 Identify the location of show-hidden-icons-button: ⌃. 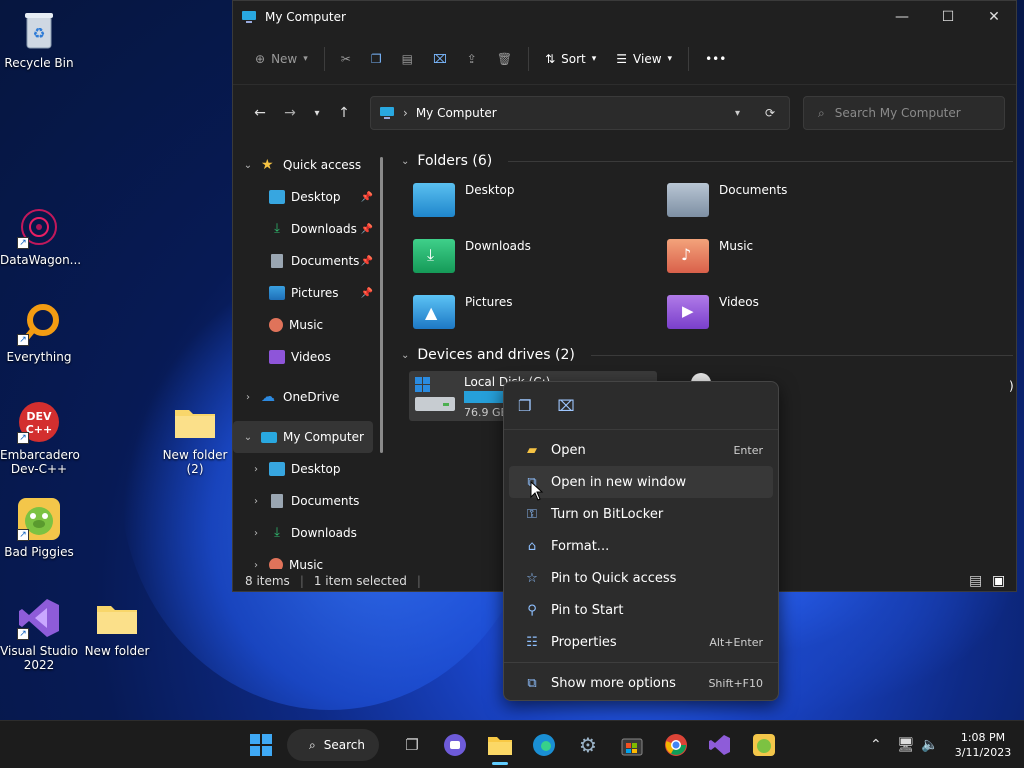
(876, 744).